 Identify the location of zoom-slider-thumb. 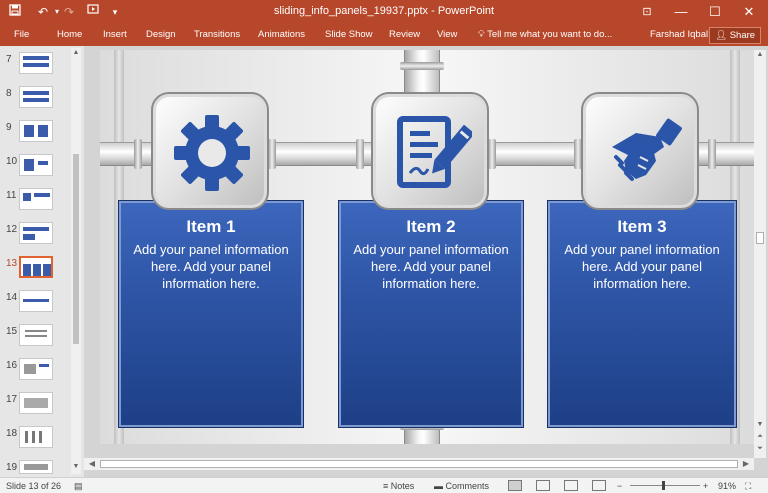
(663, 485).